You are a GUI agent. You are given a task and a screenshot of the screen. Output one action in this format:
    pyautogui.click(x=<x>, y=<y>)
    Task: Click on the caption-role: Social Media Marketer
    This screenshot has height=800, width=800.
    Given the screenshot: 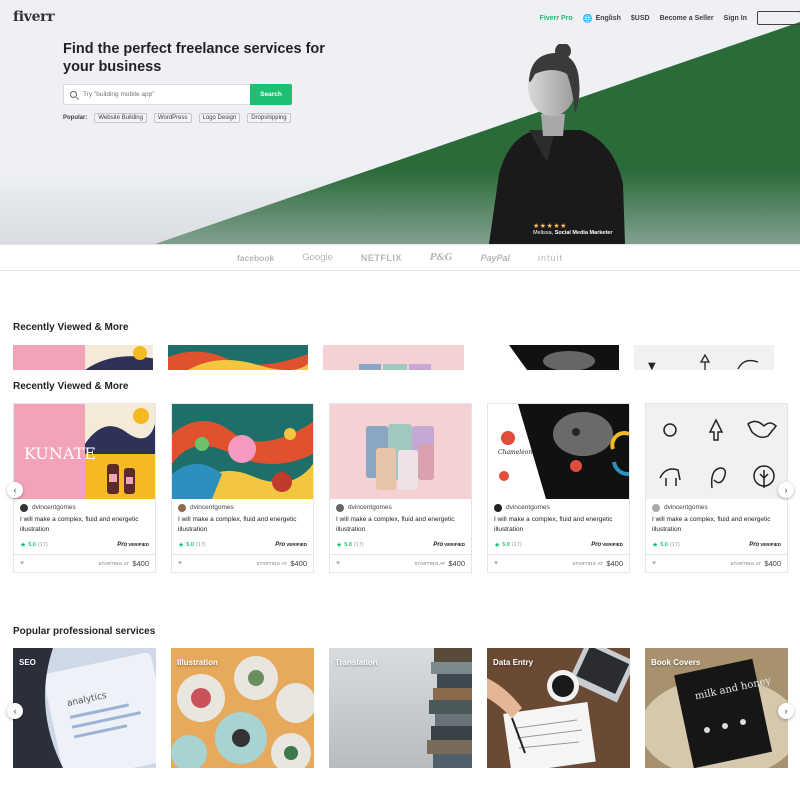 What is the action you would take?
    pyautogui.click(x=583, y=233)
    